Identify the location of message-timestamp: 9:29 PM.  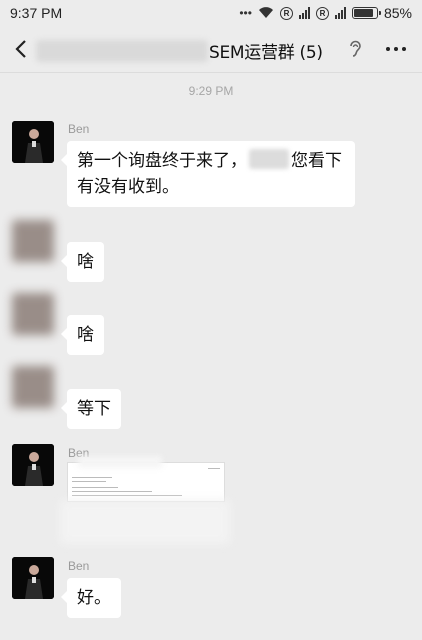
(211, 91).